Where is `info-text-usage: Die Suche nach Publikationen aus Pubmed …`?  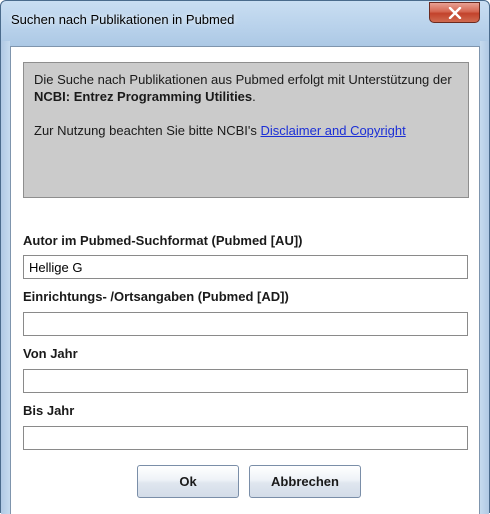 info-text-usage: Die Suche nach Publikationen aus Pubmed … is located at coordinates (246, 88).